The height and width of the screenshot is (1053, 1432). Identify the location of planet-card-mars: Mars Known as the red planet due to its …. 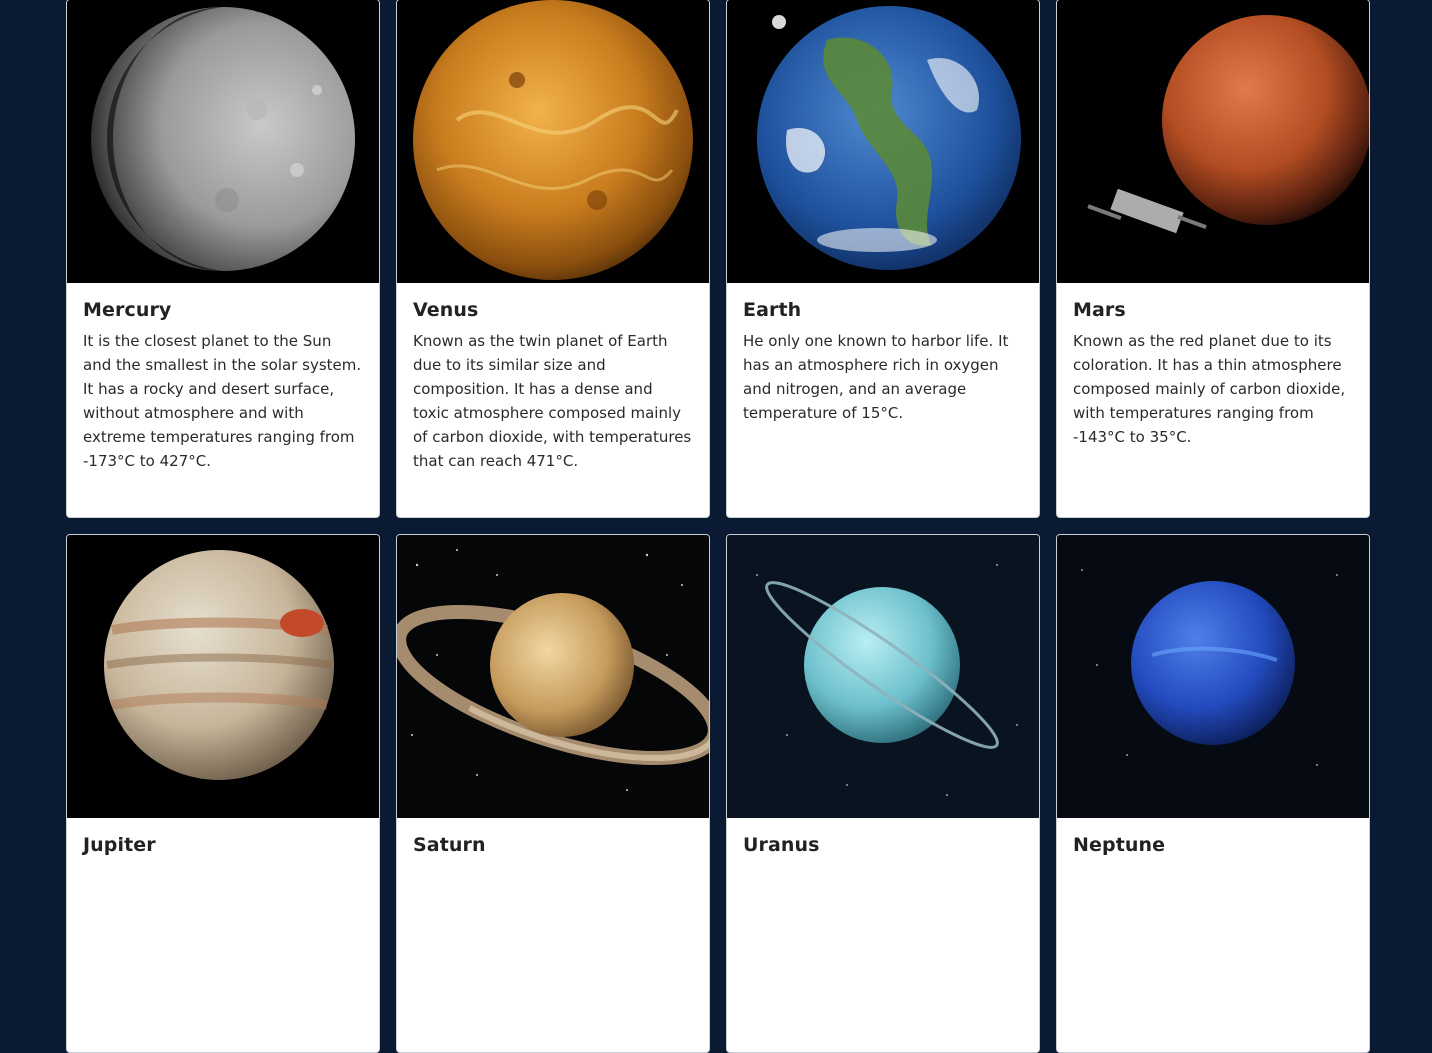
(1213, 259).